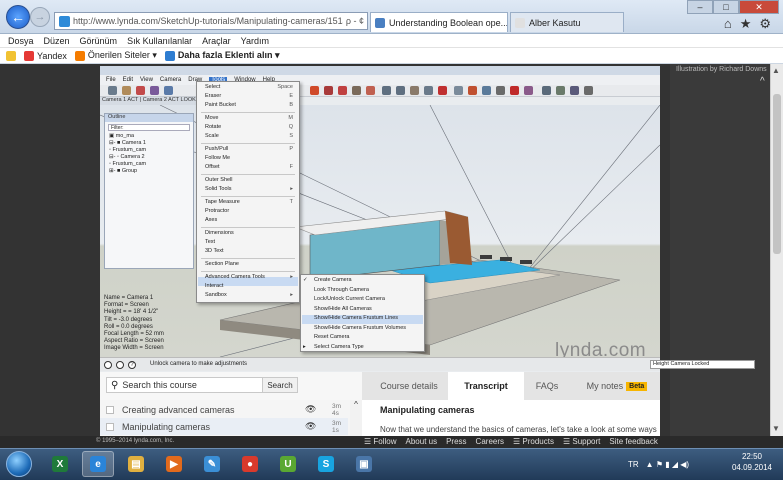 The image size is (783, 480). I want to click on search-refresh-icon: ρ - ¢, so click(355, 21).